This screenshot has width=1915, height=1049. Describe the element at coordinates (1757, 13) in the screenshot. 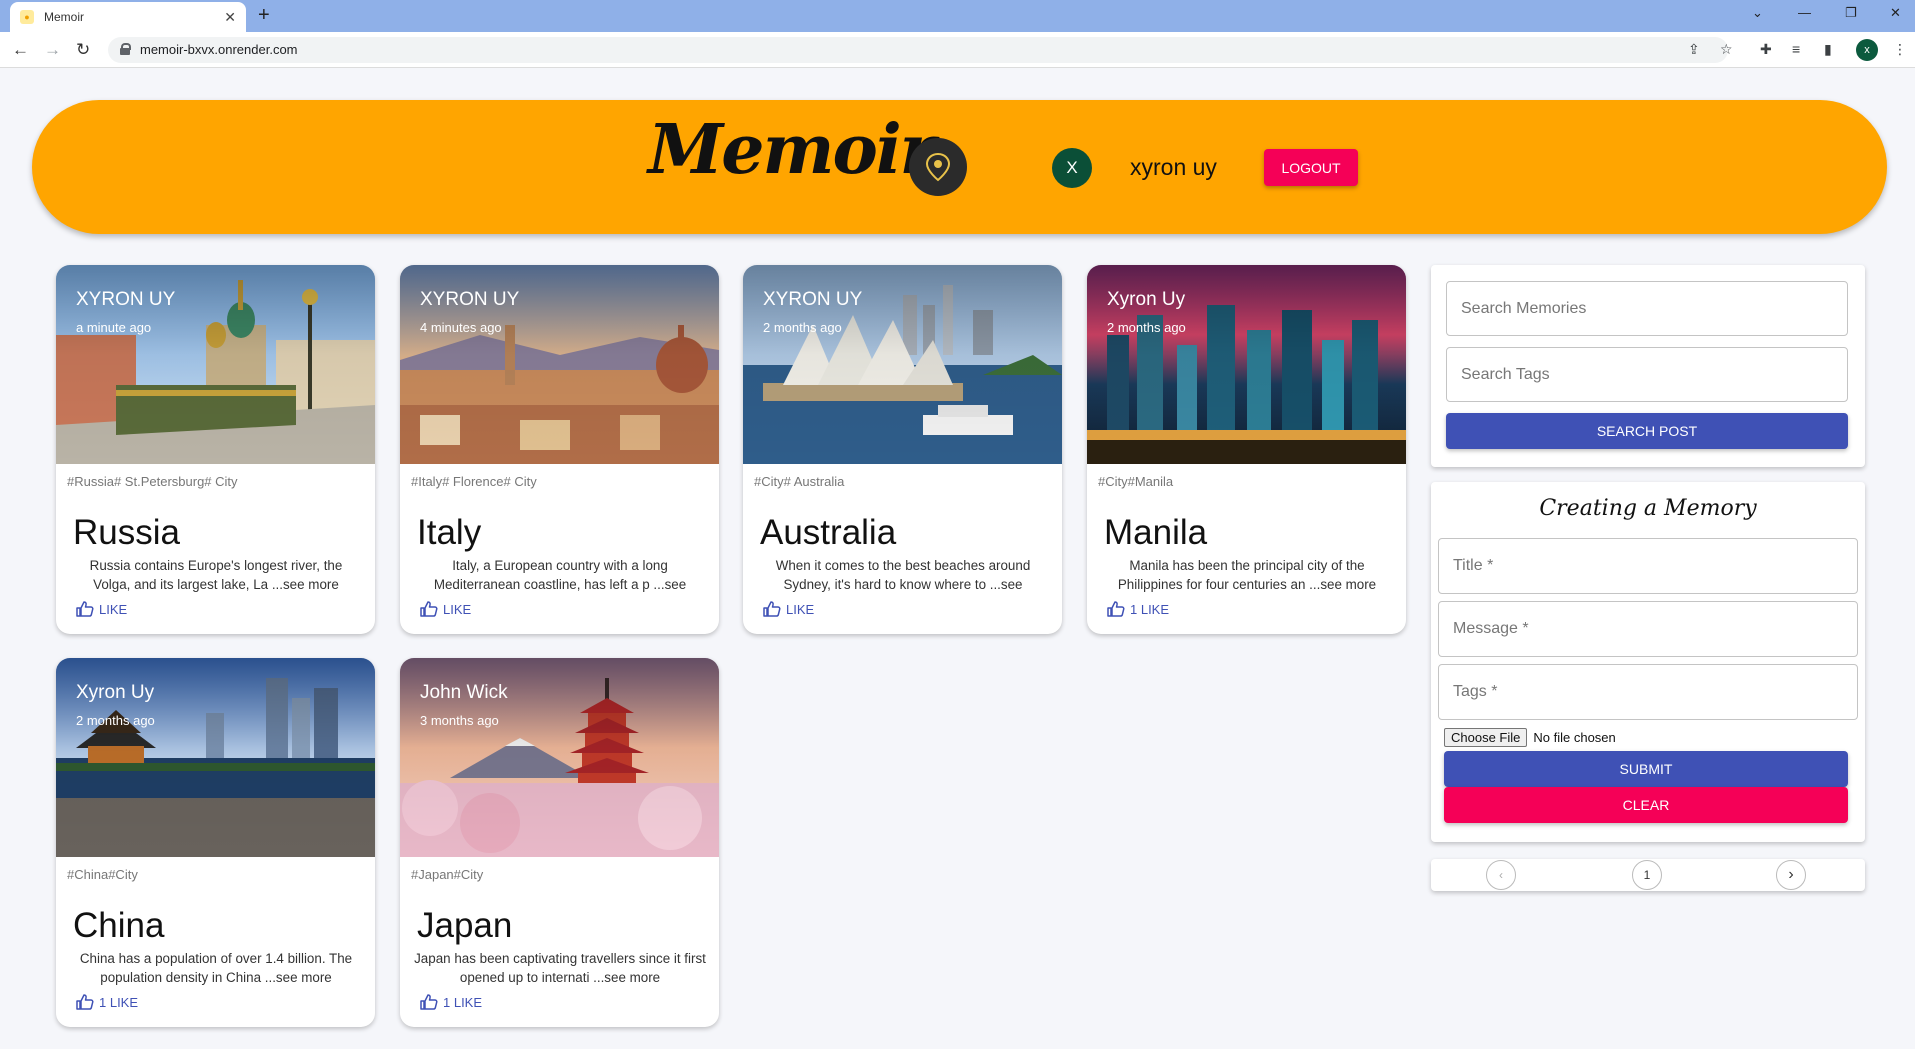

I see `tab-search-icon: ⌄` at that location.